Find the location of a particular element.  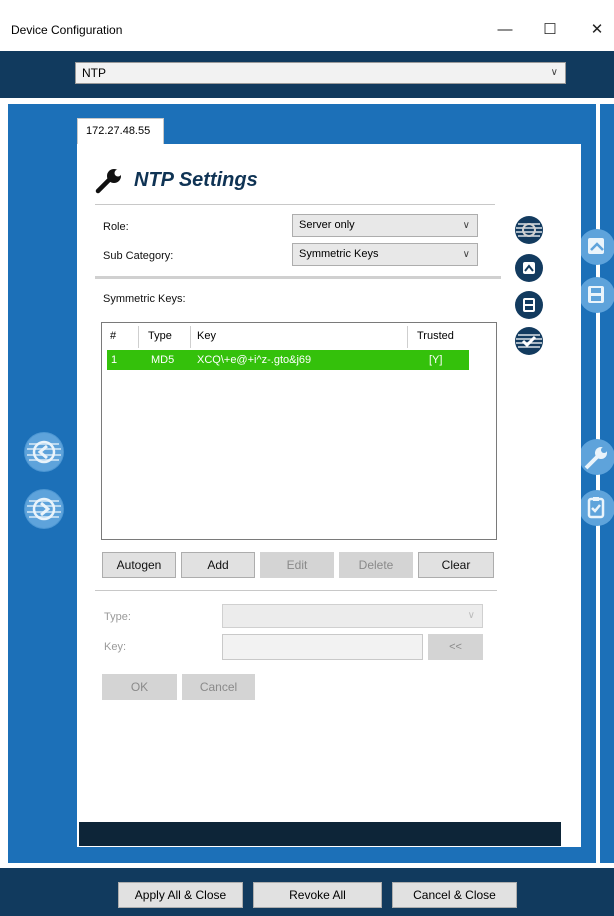

page-title: NTP Settings is located at coordinates (196, 180).